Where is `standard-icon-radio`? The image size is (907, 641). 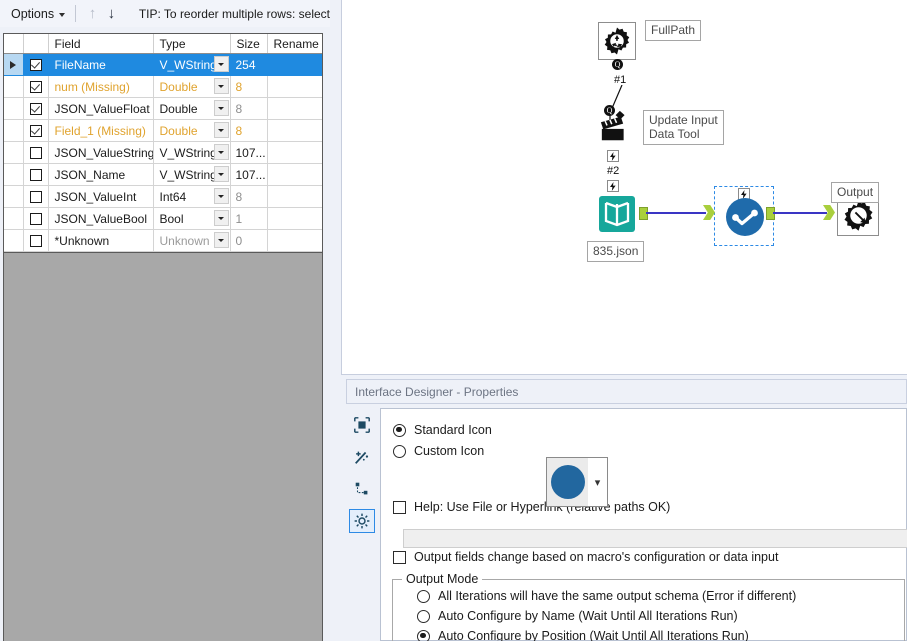
standard-icon-radio is located at coordinates (399, 430).